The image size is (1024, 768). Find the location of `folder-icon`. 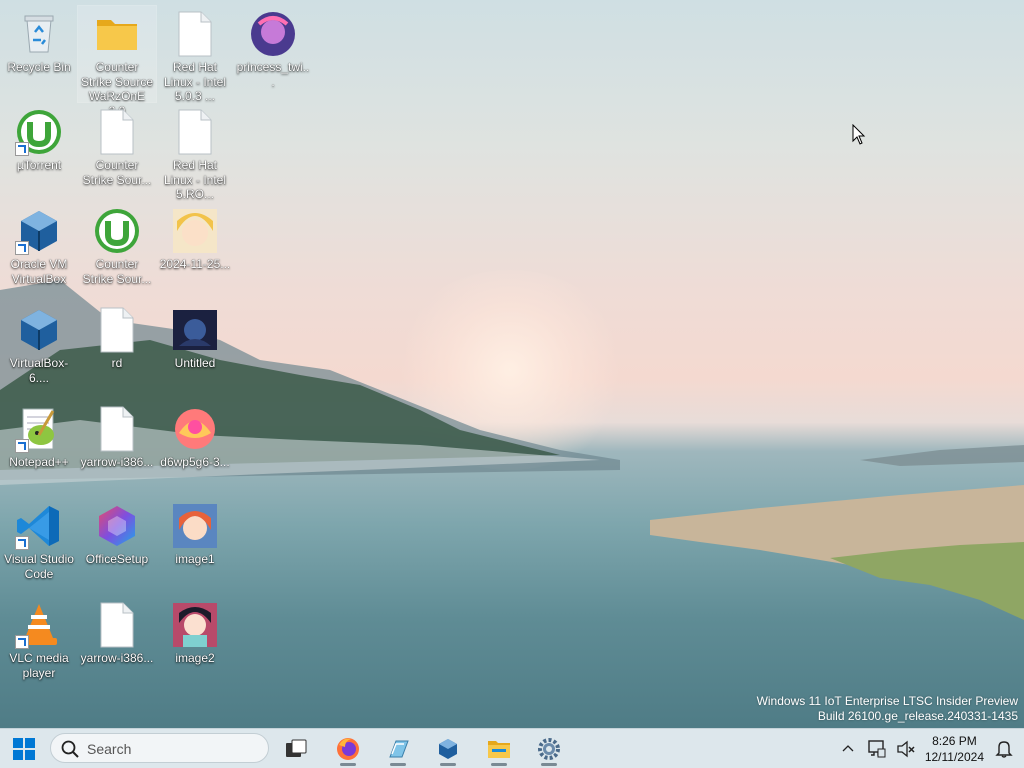

folder-icon is located at coordinates (117, 34).